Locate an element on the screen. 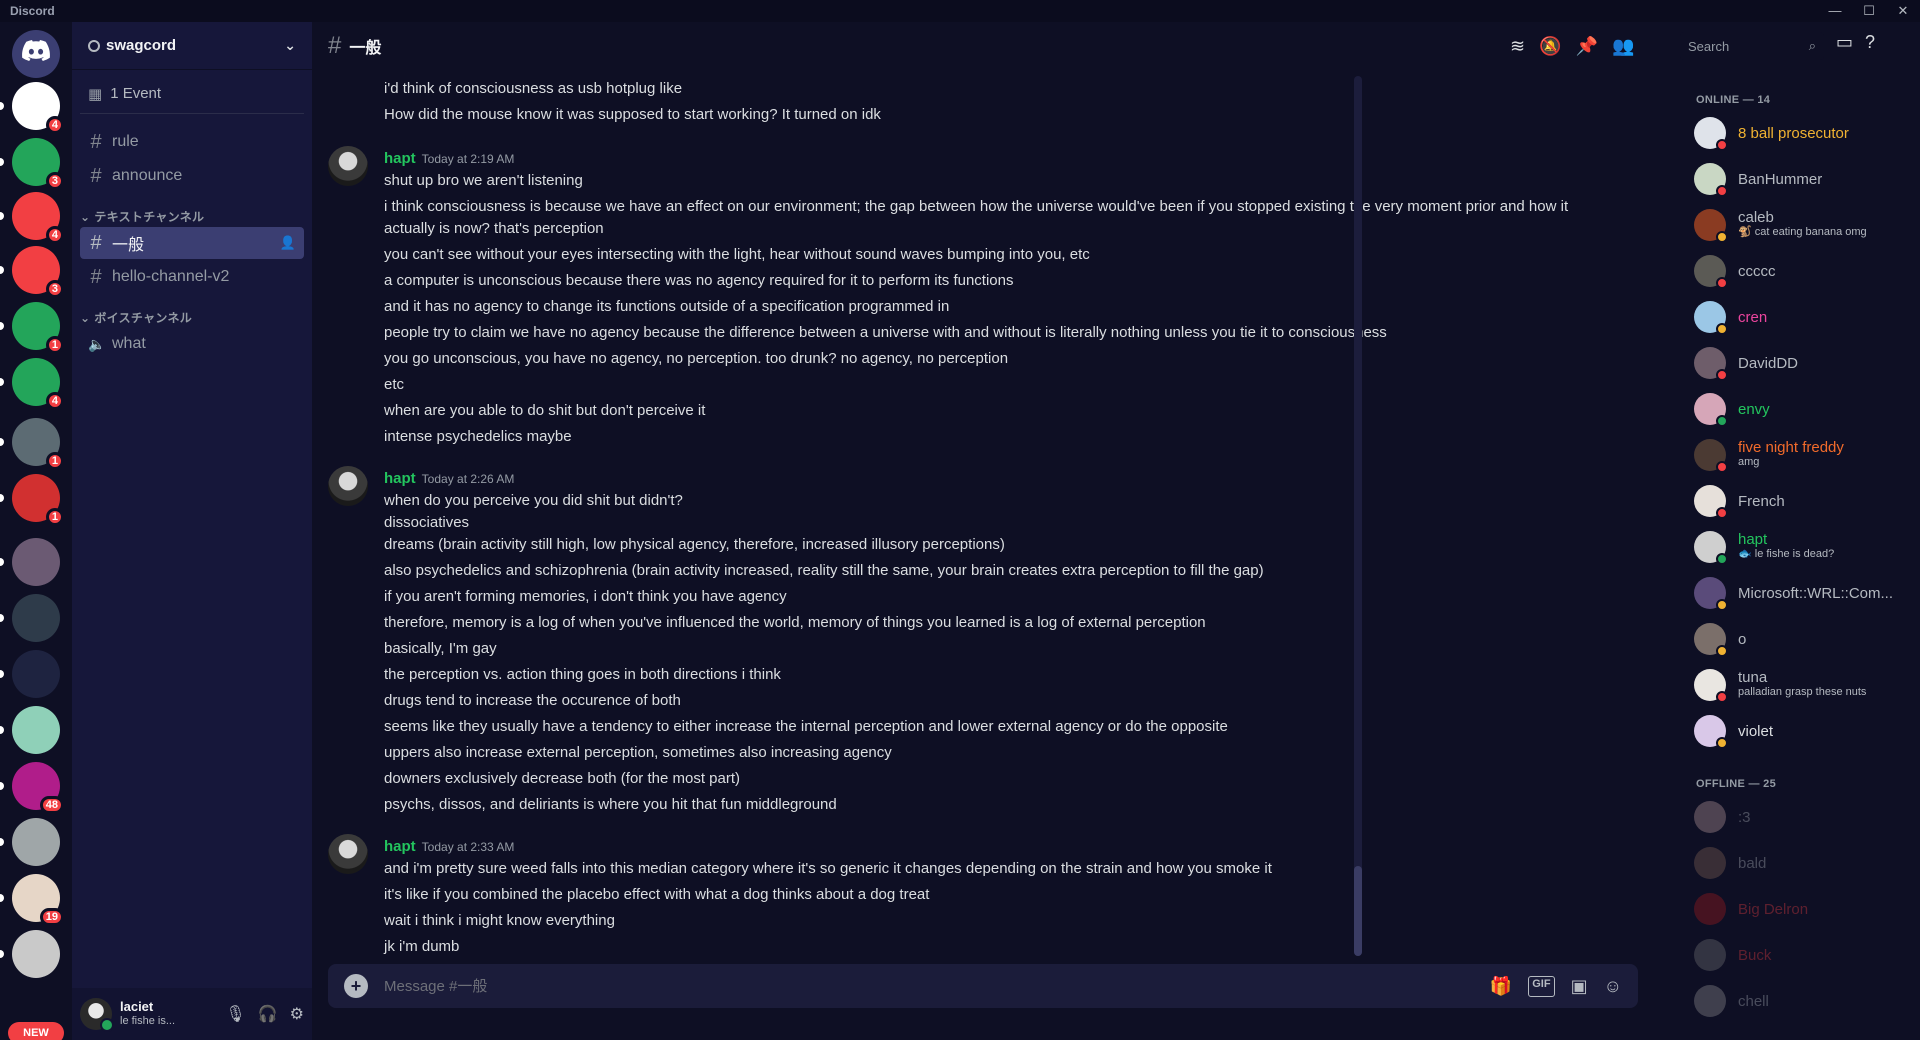 The width and height of the screenshot is (1920, 1040). message-input is located at coordinates (937, 986).